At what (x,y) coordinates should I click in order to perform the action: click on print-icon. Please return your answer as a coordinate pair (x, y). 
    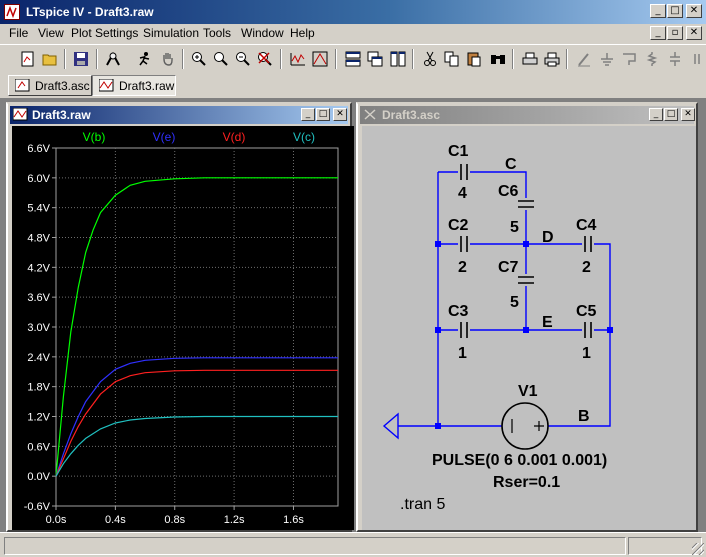
    Looking at the image, I should click on (551, 58).